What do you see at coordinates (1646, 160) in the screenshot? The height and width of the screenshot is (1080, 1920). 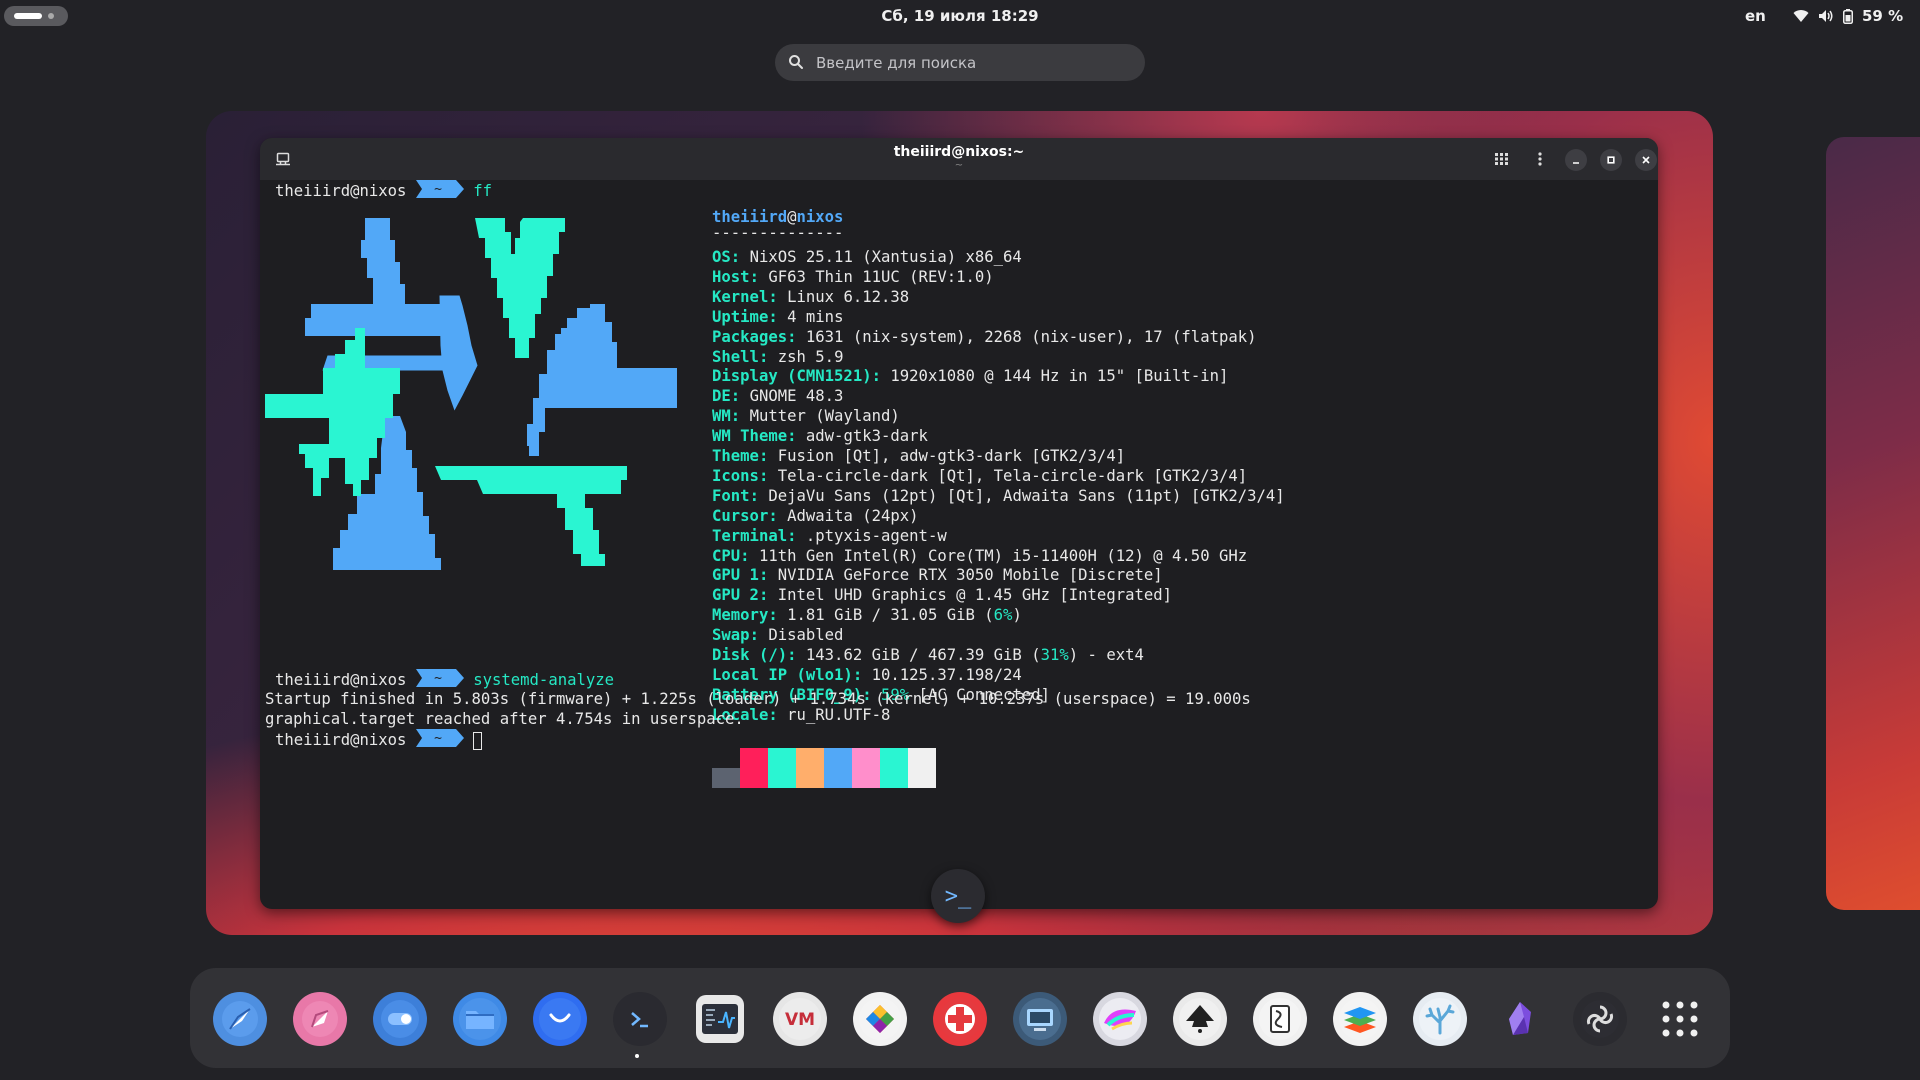 I see `close-button` at bounding box center [1646, 160].